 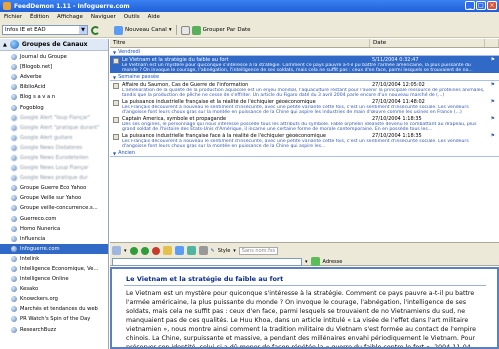 I want to click on new-channel-icon, so click(x=118, y=30).